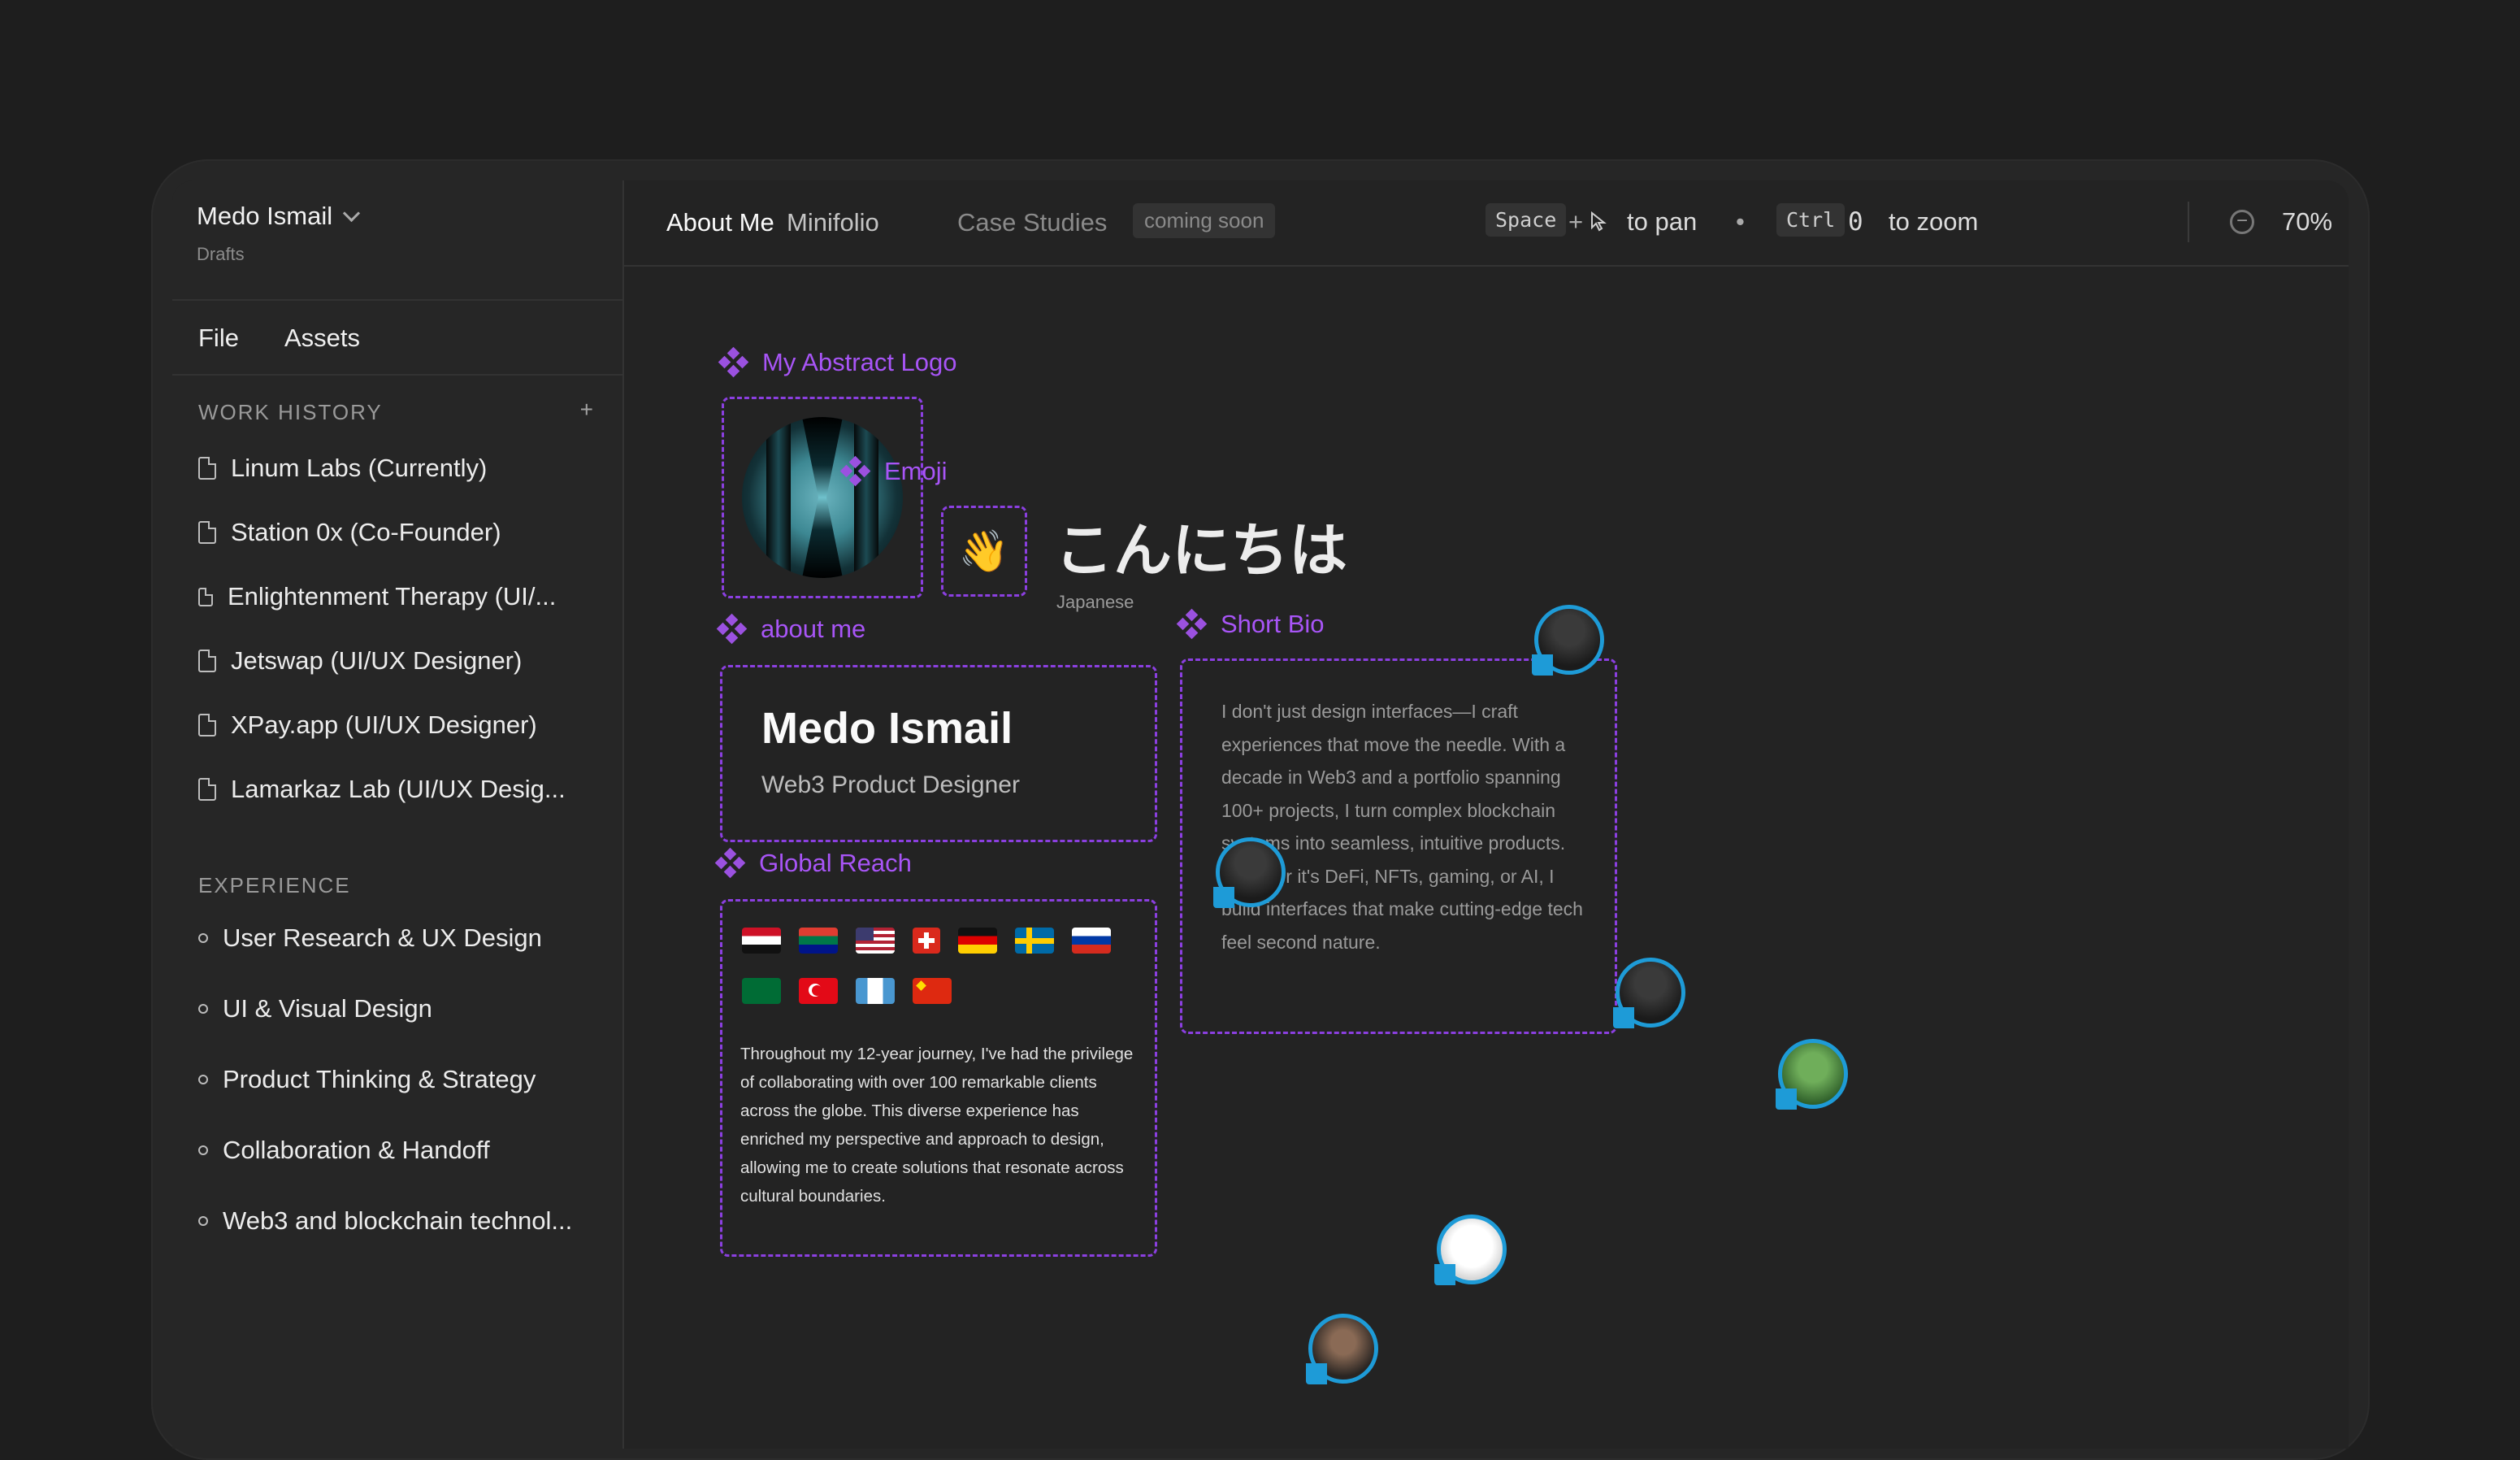  I want to click on profile-role: Web3 Product Designer, so click(890, 784).